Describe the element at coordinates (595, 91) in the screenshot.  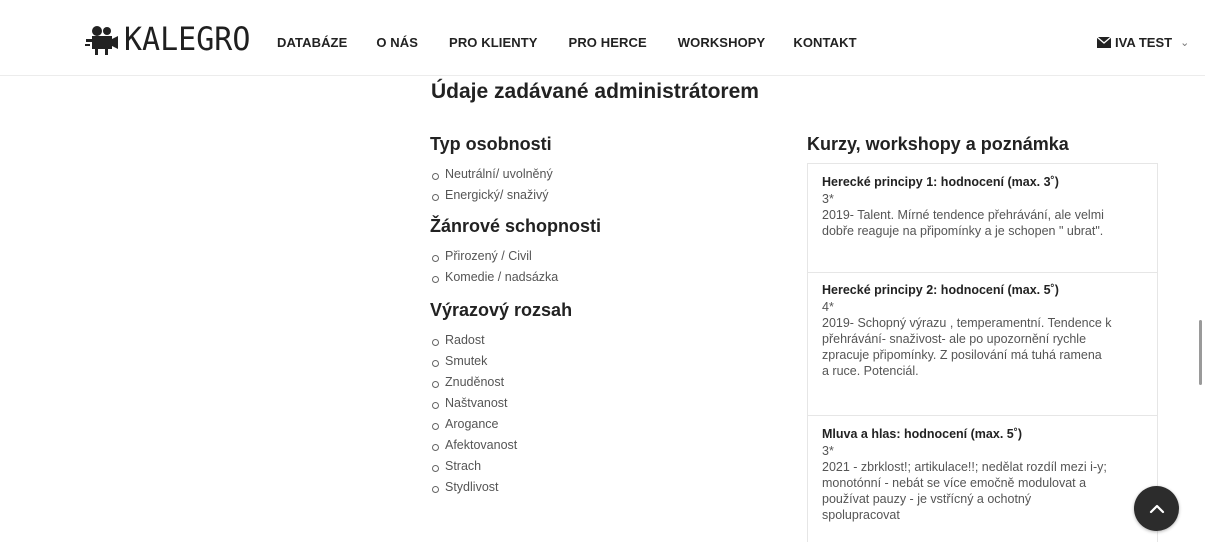
I see `page-title: Údaje zadávané administrátorem` at that location.